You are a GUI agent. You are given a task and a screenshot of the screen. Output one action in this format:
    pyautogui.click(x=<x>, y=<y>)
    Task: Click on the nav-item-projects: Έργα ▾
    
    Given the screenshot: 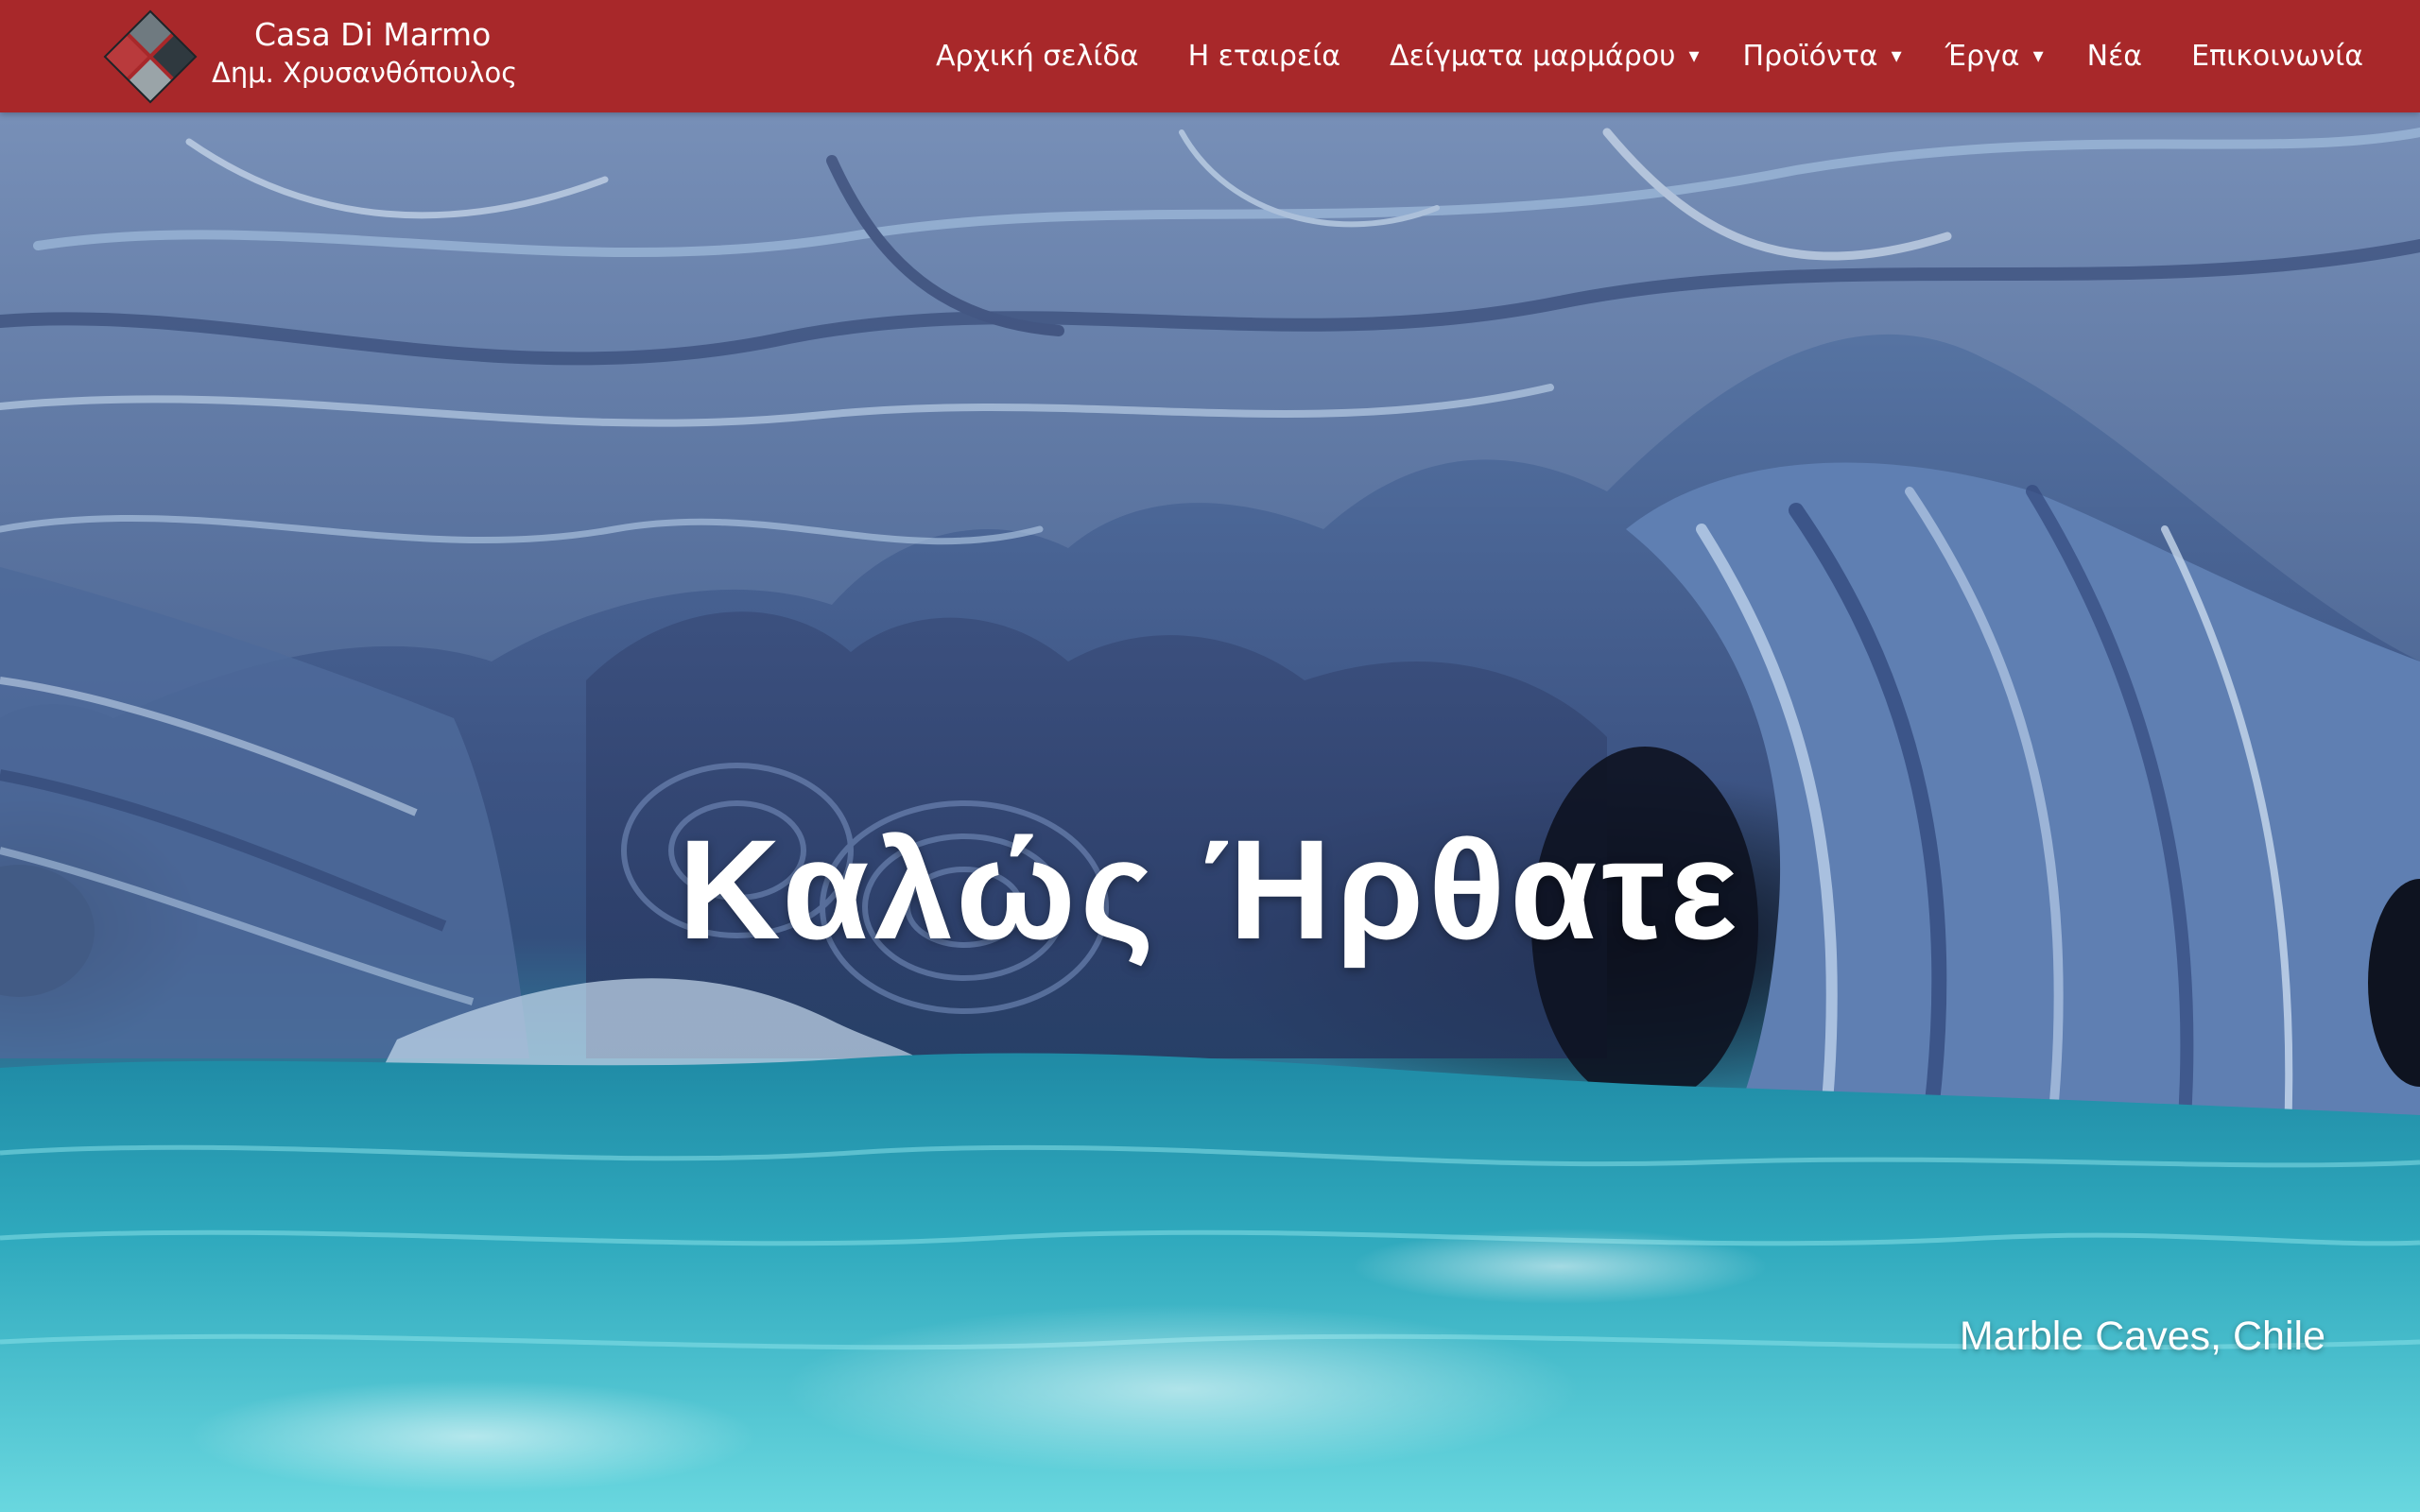 What is the action you would take?
    pyautogui.click(x=1994, y=56)
    